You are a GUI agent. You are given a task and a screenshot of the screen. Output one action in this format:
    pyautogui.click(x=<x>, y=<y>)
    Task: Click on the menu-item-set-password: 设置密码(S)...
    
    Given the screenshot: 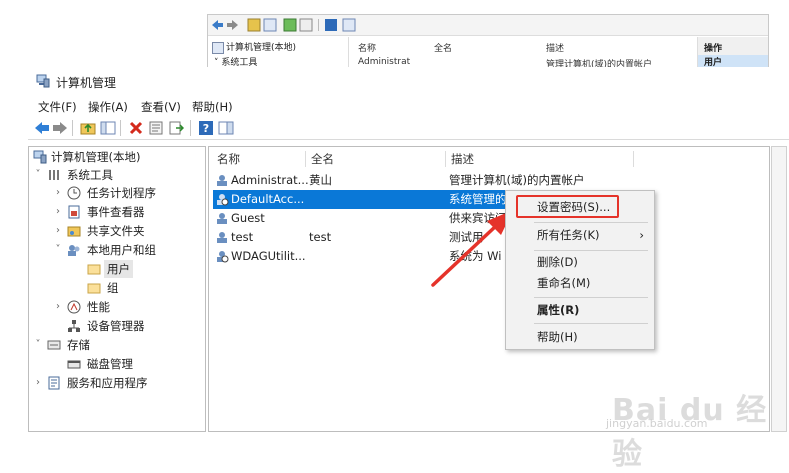 What is the action you would take?
    pyautogui.click(x=580, y=207)
    